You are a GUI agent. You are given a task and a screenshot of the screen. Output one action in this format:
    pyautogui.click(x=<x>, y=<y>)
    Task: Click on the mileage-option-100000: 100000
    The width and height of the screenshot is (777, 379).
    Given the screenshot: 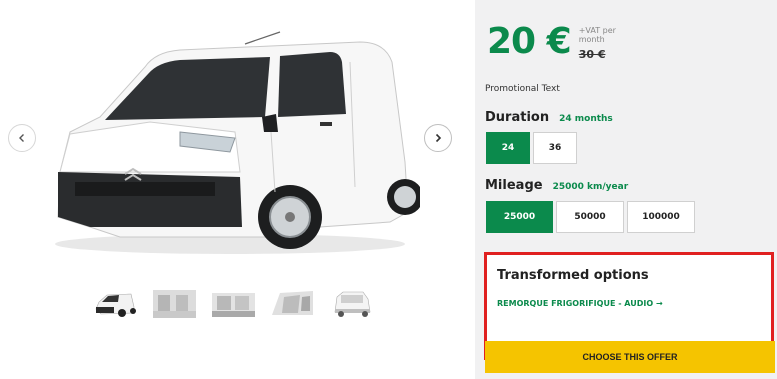 What is the action you would take?
    pyautogui.click(x=661, y=217)
    